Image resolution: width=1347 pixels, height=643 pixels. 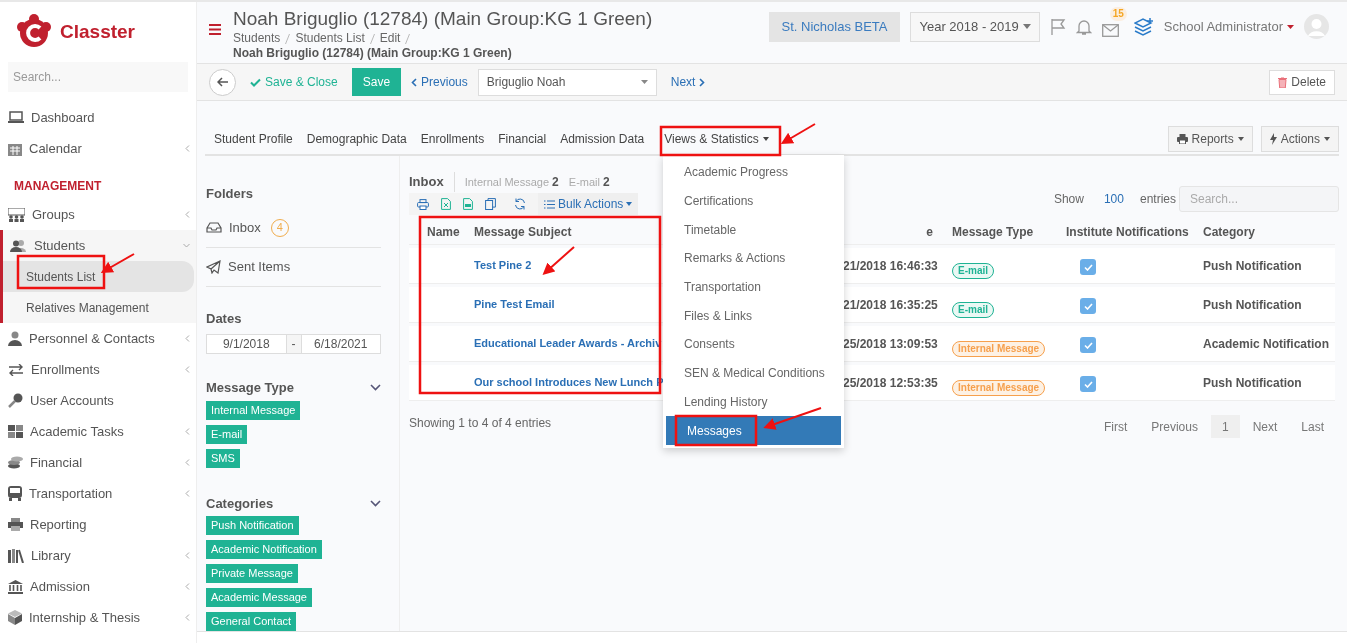 What do you see at coordinates (753, 430) in the screenshot?
I see `menu-item: Messages` at bounding box center [753, 430].